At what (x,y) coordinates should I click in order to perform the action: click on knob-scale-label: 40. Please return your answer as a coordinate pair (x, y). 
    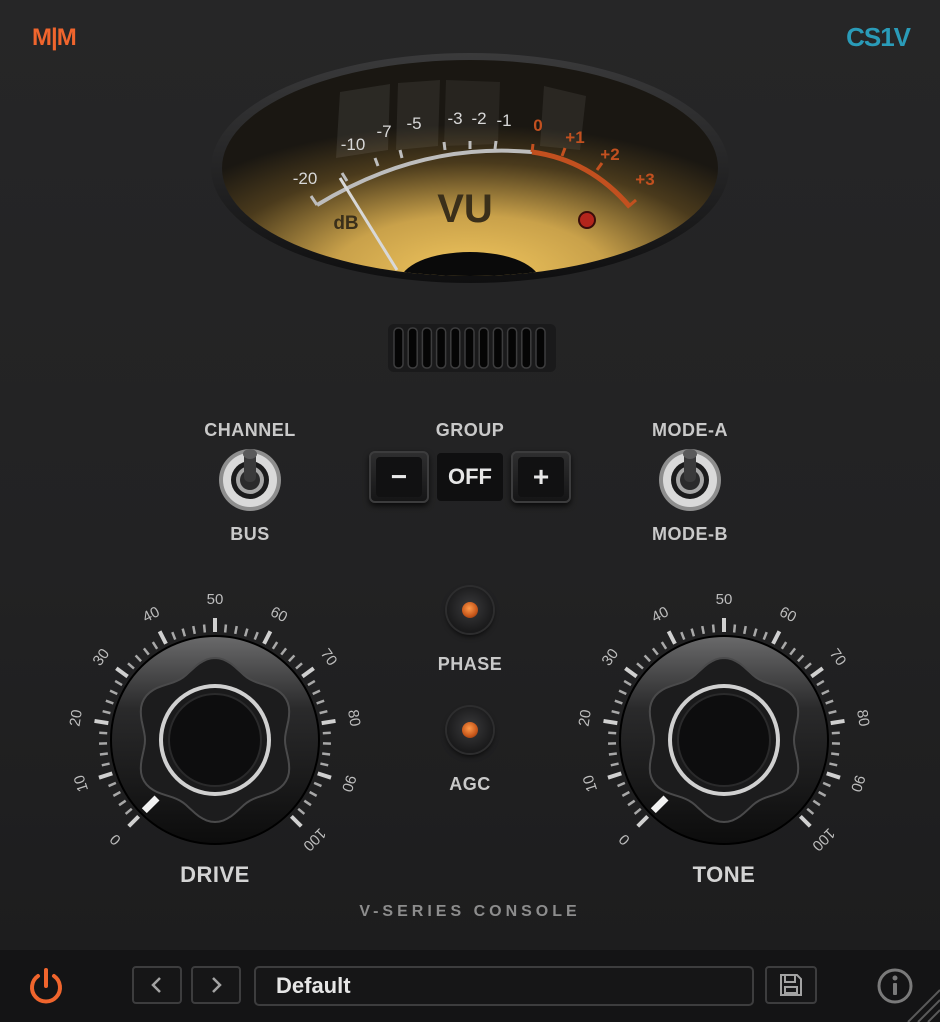
    Looking at the image, I should click on (151, 614).